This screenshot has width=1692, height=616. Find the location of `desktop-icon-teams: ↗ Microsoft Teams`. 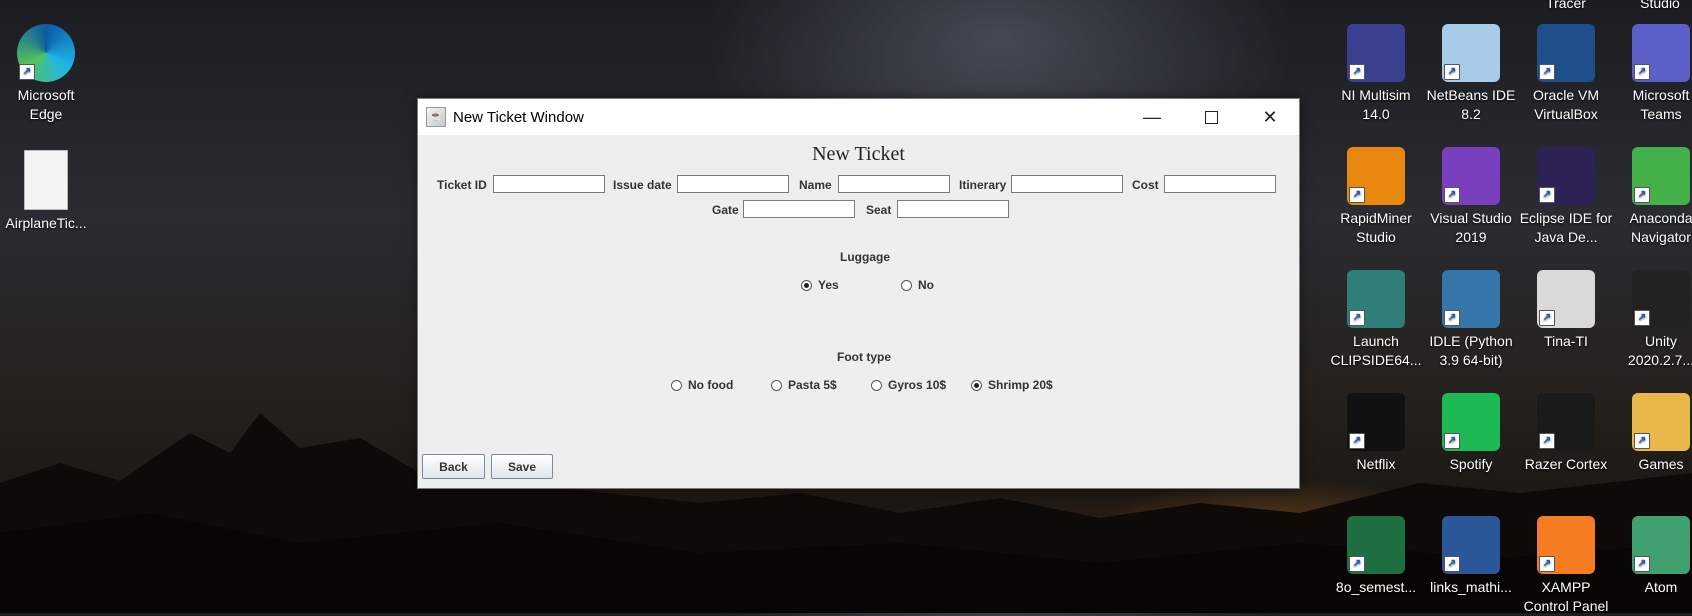

desktop-icon-teams: ↗ Microsoft Teams is located at coordinates (1652, 74).